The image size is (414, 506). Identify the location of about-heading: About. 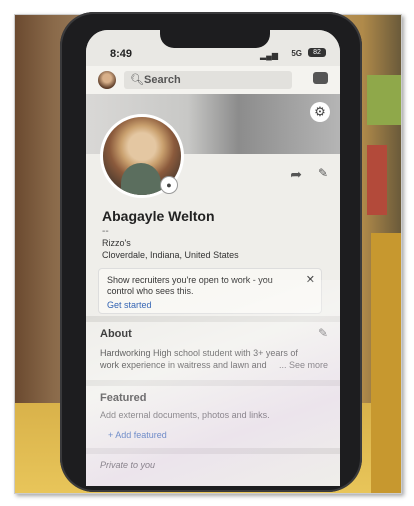
(116, 334).